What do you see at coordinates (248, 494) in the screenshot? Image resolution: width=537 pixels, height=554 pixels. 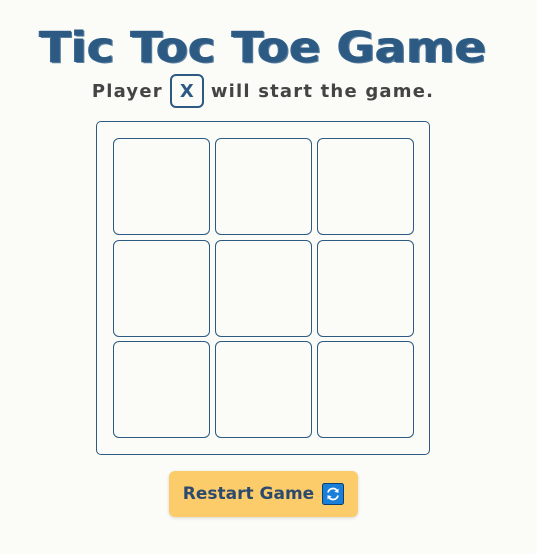 I see `restart-button-label: Restart Game` at bounding box center [248, 494].